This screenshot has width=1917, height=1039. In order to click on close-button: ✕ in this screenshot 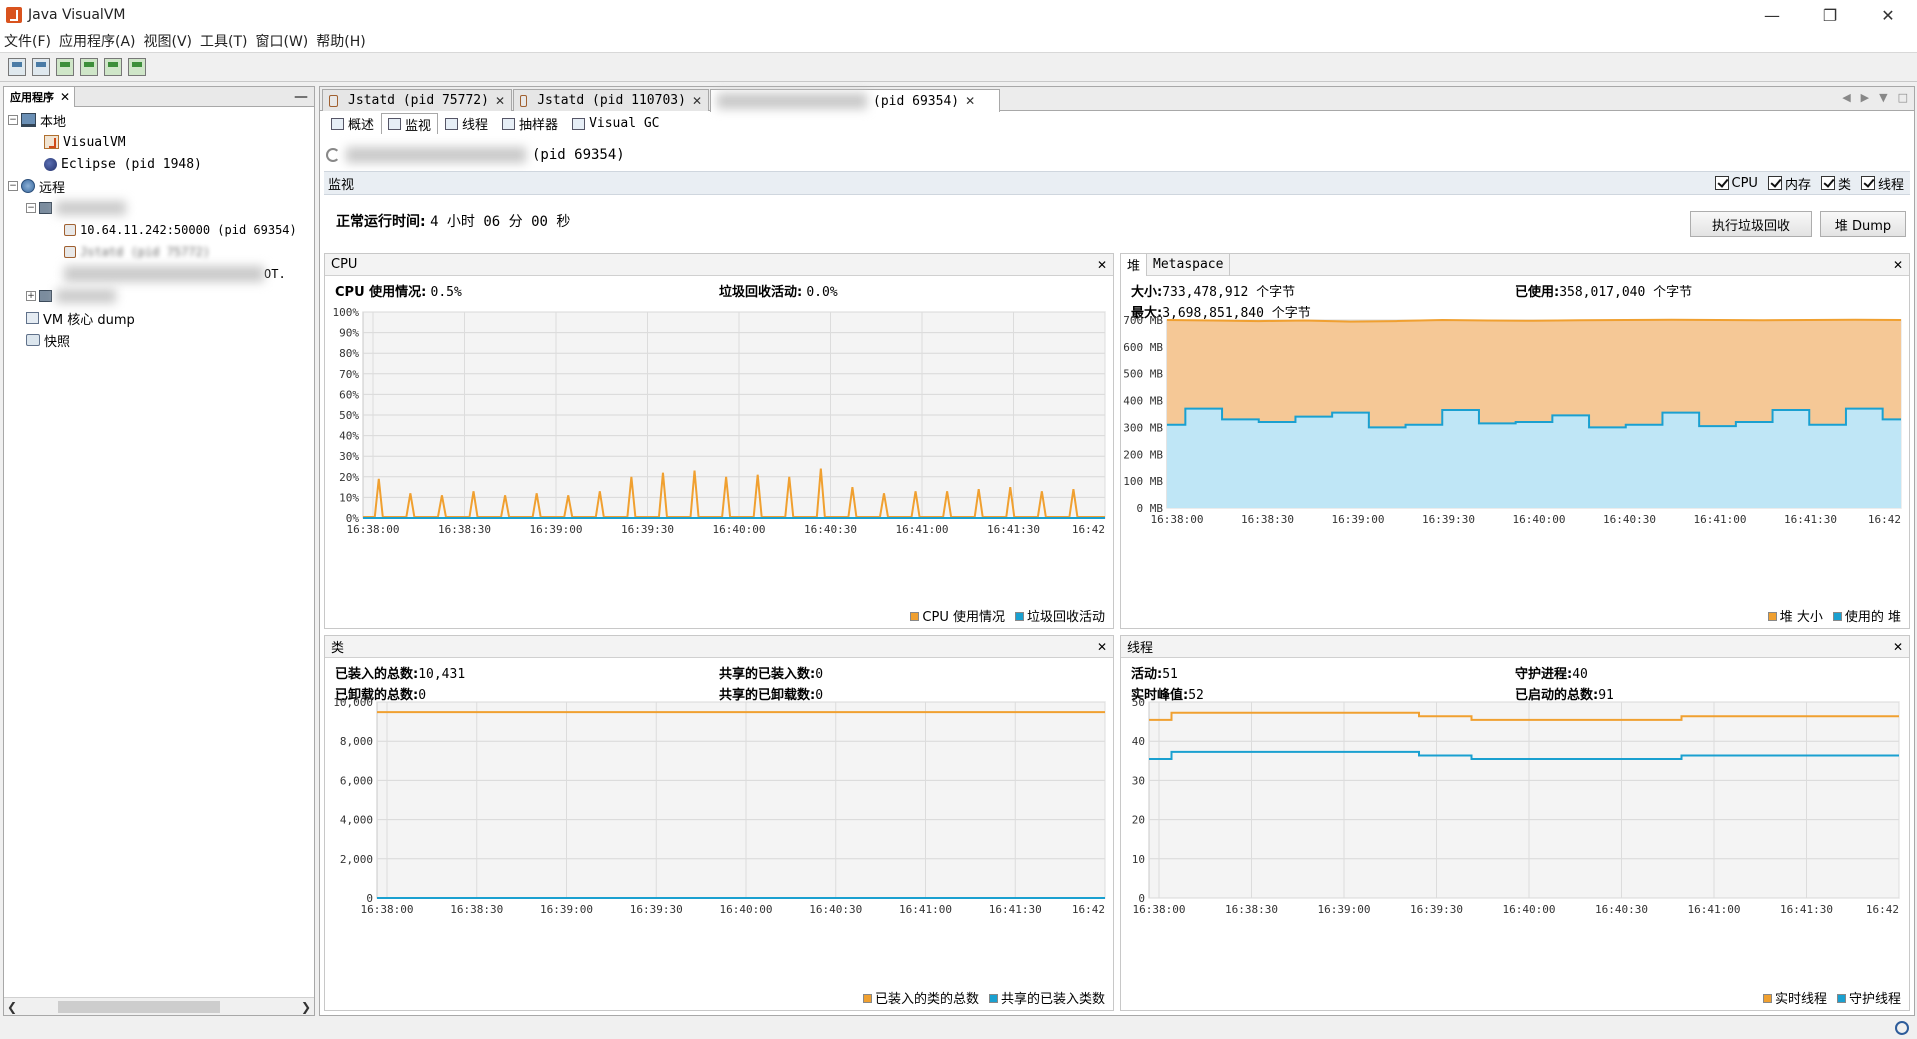, I will do `click(1888, 15)`.